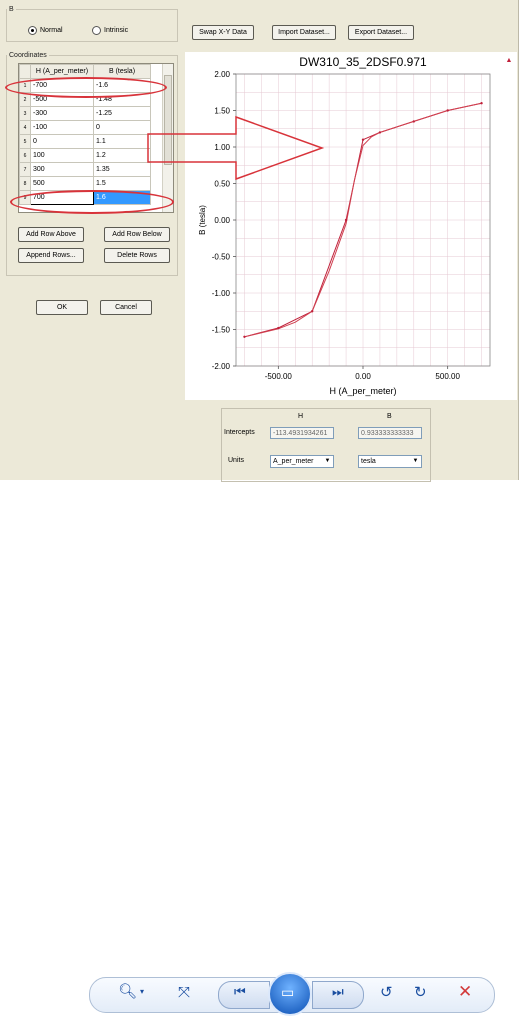  I want to click on row-number: 8, so click(25, 183).